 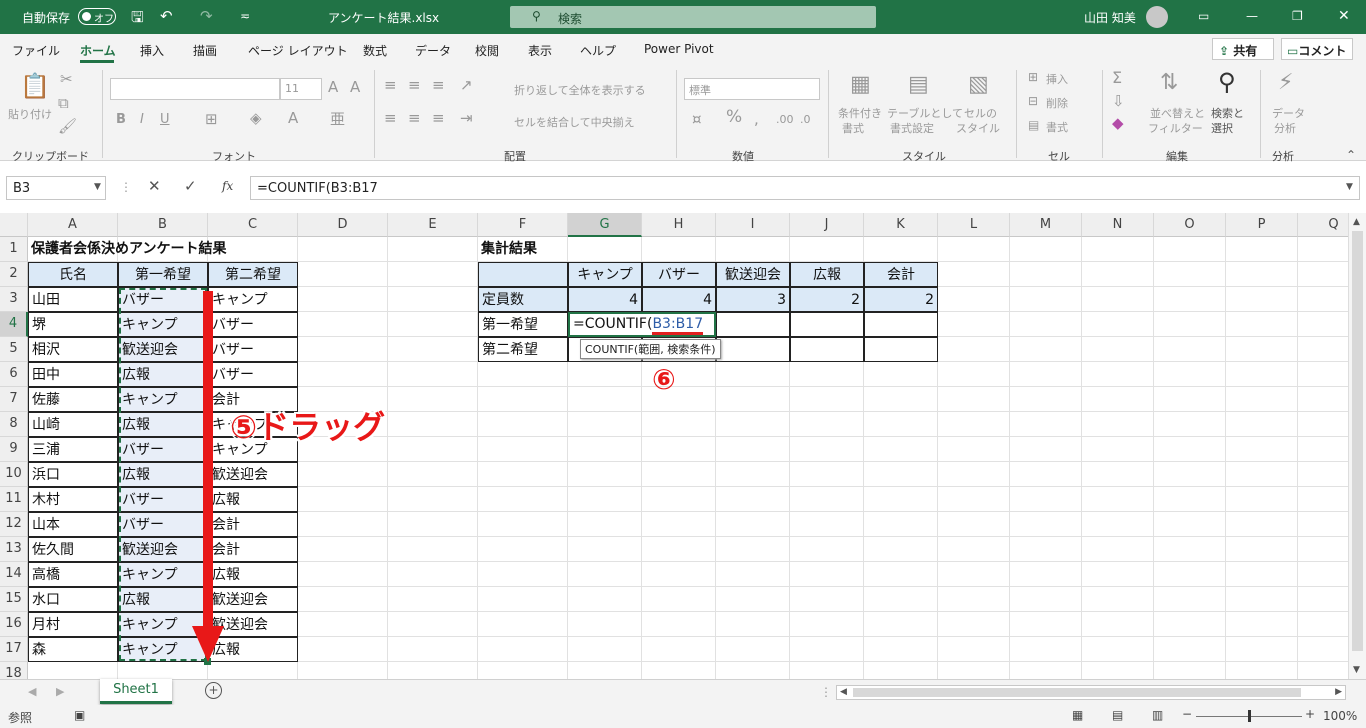 I want to click on macro-record-icon: ▣, so click(x=79, y=715).